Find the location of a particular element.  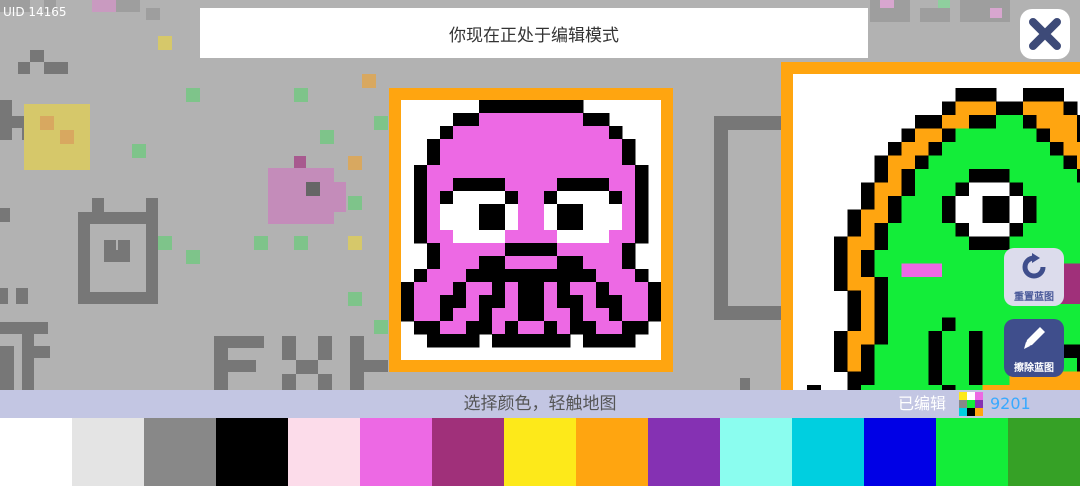

reset-blueprint-button: 重置蓝图 is located at coordinates (1034, 277).